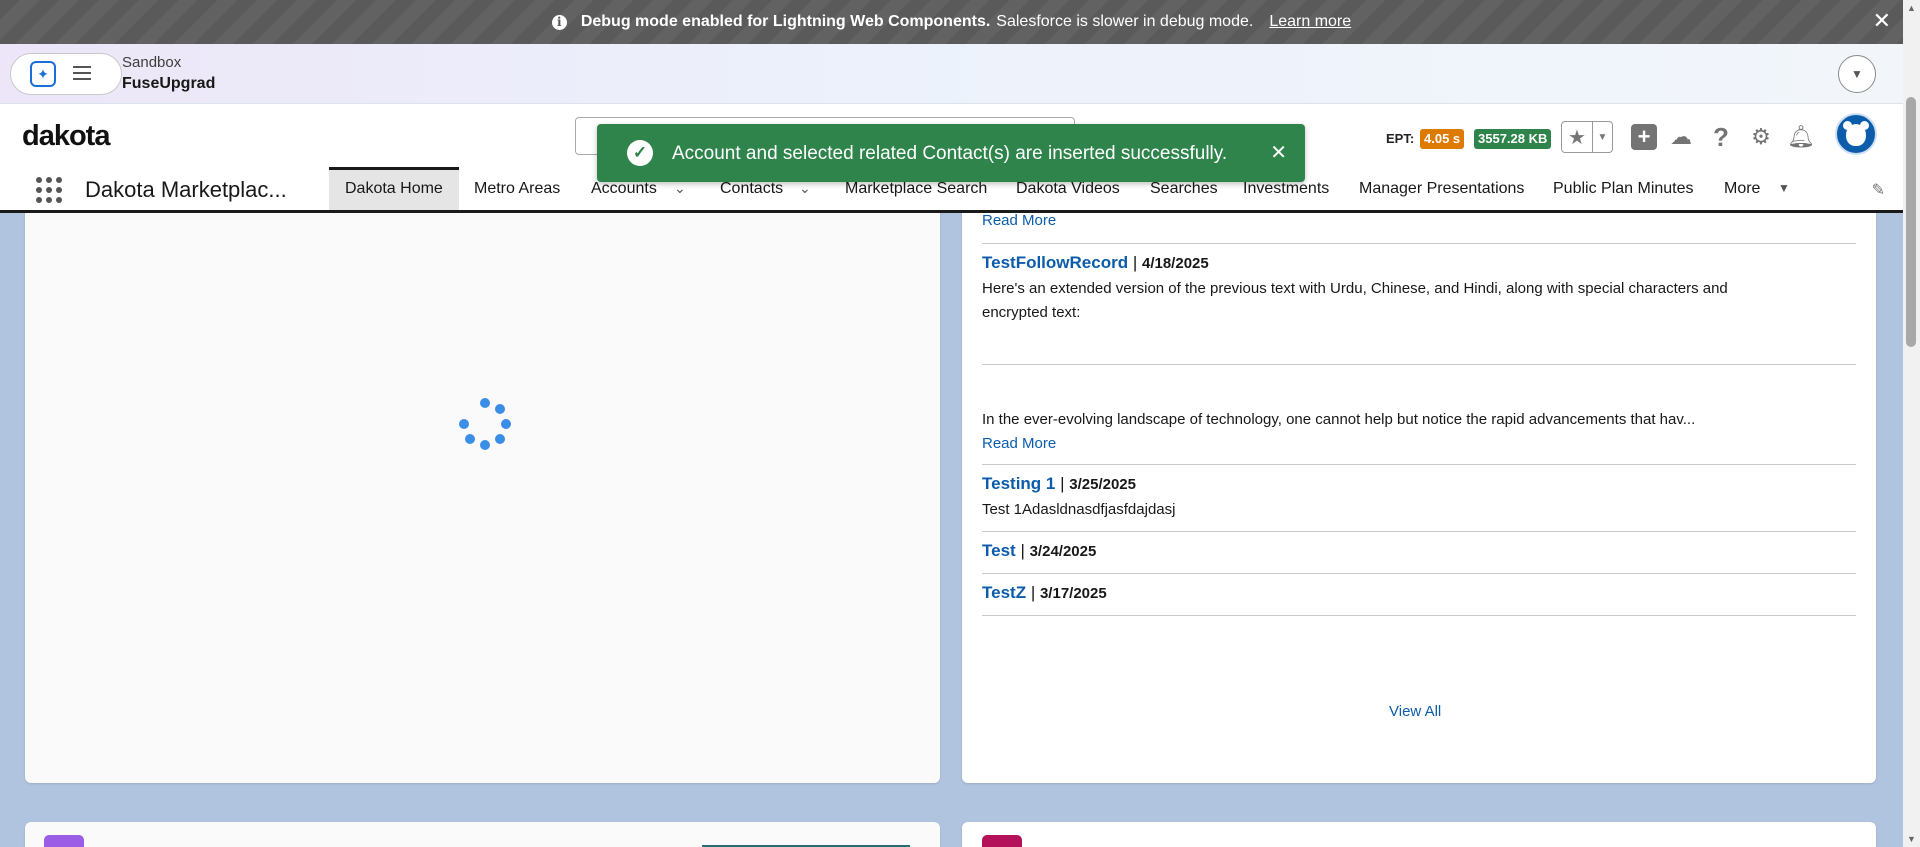  I want to click on agent-sparkle-icon: ✦, so click(43, 74).